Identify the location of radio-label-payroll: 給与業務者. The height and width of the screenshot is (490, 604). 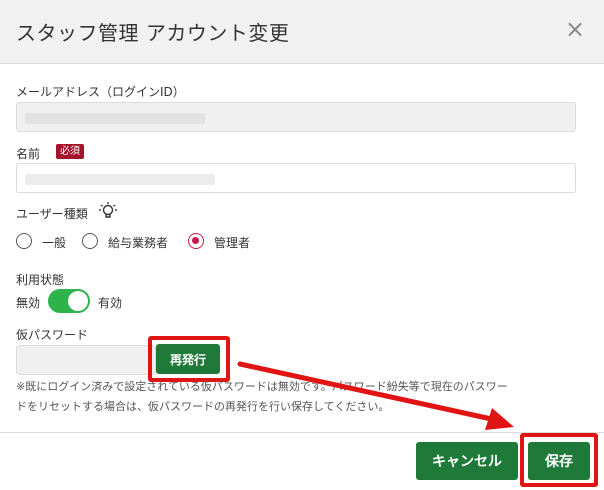
(138, 242).